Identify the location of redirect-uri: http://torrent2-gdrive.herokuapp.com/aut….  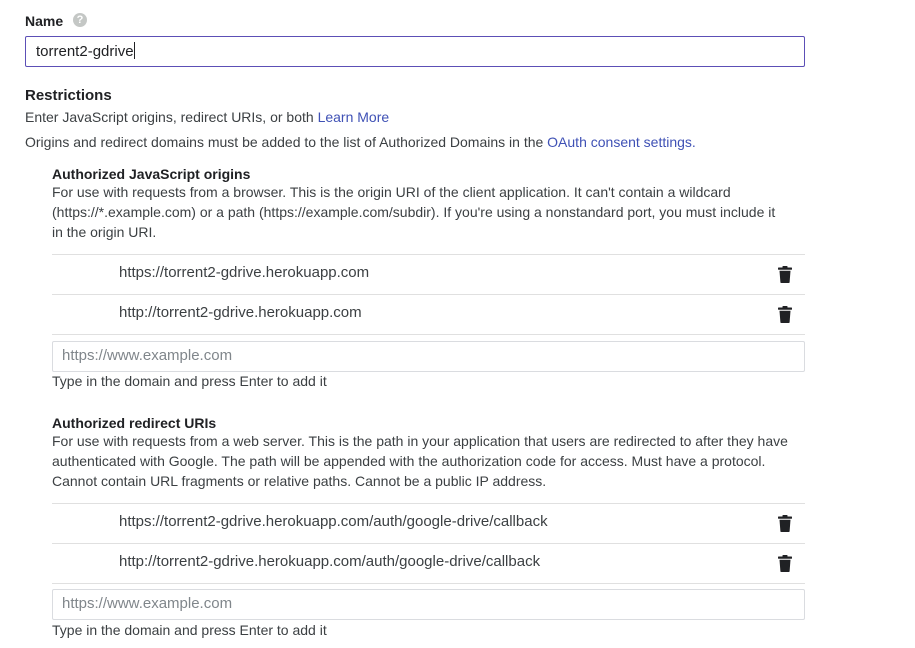
(330, 561).